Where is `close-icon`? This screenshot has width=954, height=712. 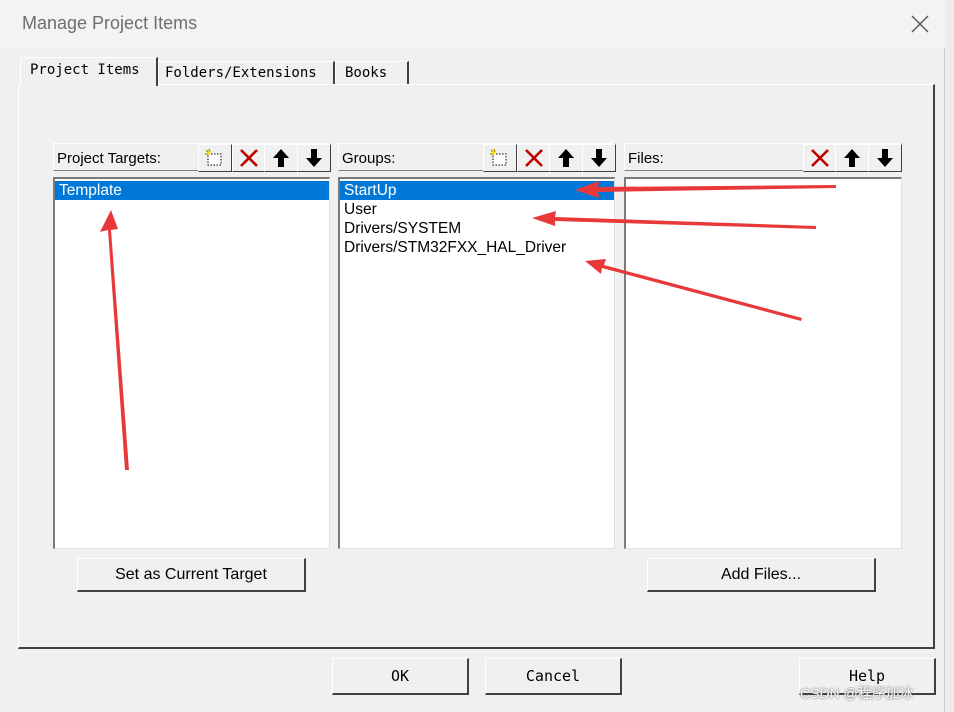 close-icon is located at coordinates (920, 24).